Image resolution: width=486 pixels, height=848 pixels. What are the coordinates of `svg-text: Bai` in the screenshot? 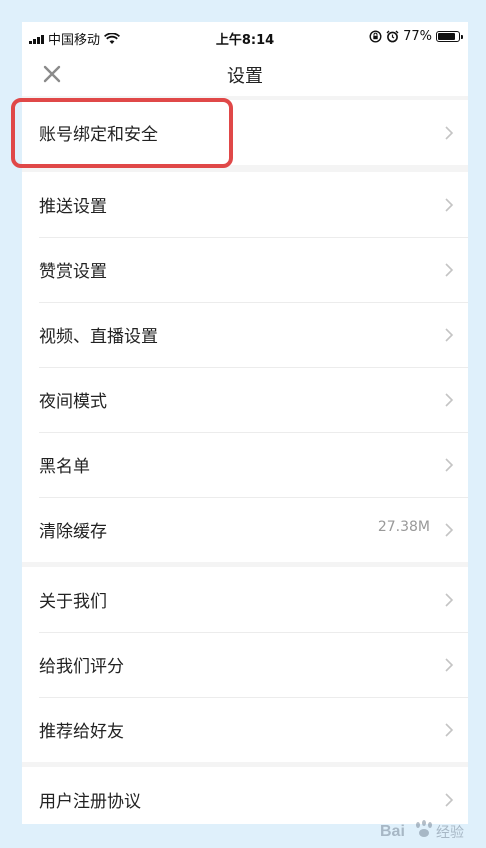 It's located at (392, 831).